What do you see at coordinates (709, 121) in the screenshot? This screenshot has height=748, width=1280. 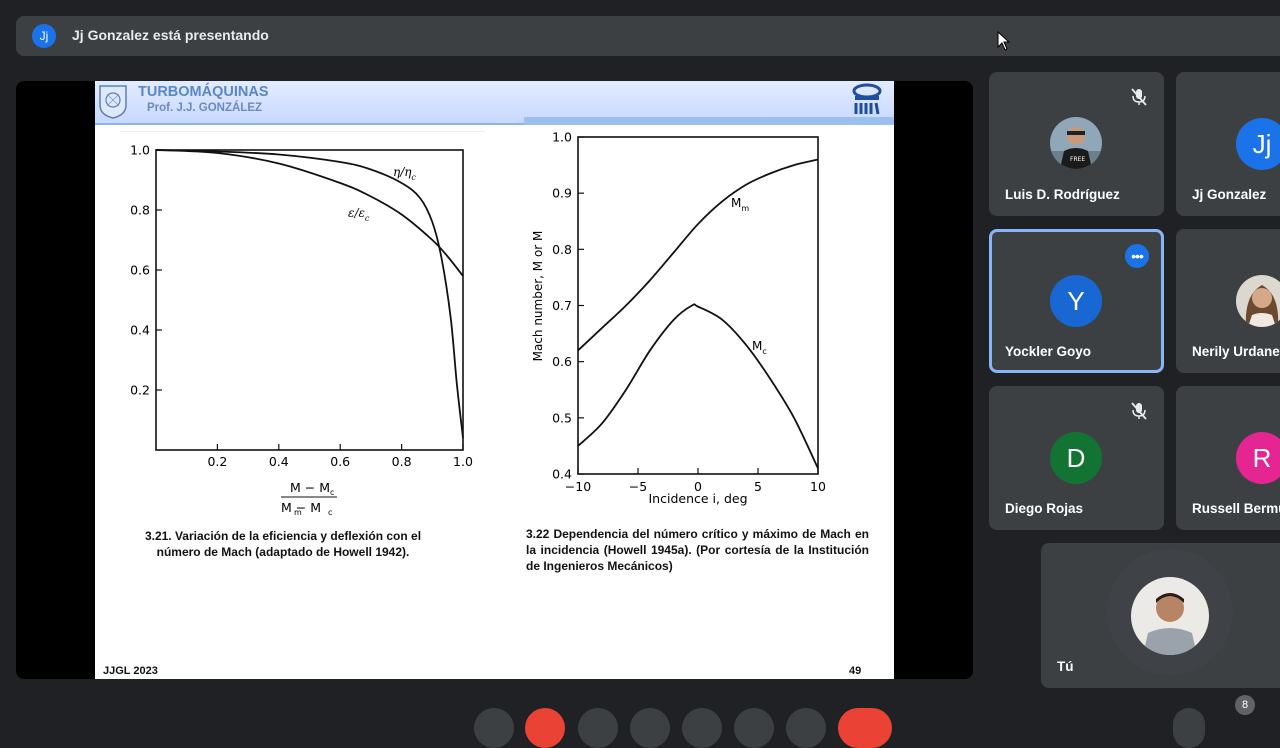 I see `header-accent-line` at bounding box center [709, 121].